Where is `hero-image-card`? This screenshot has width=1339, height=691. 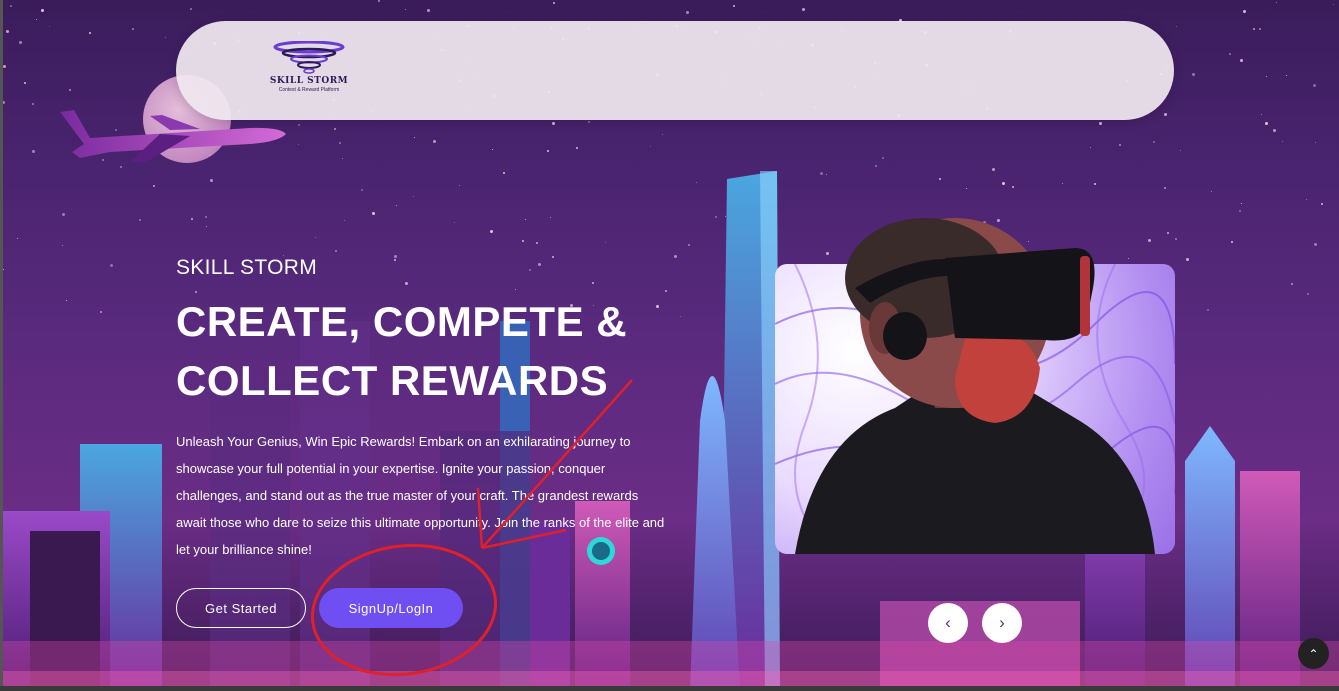
hero-image-card is located at coordinates (975, 409).